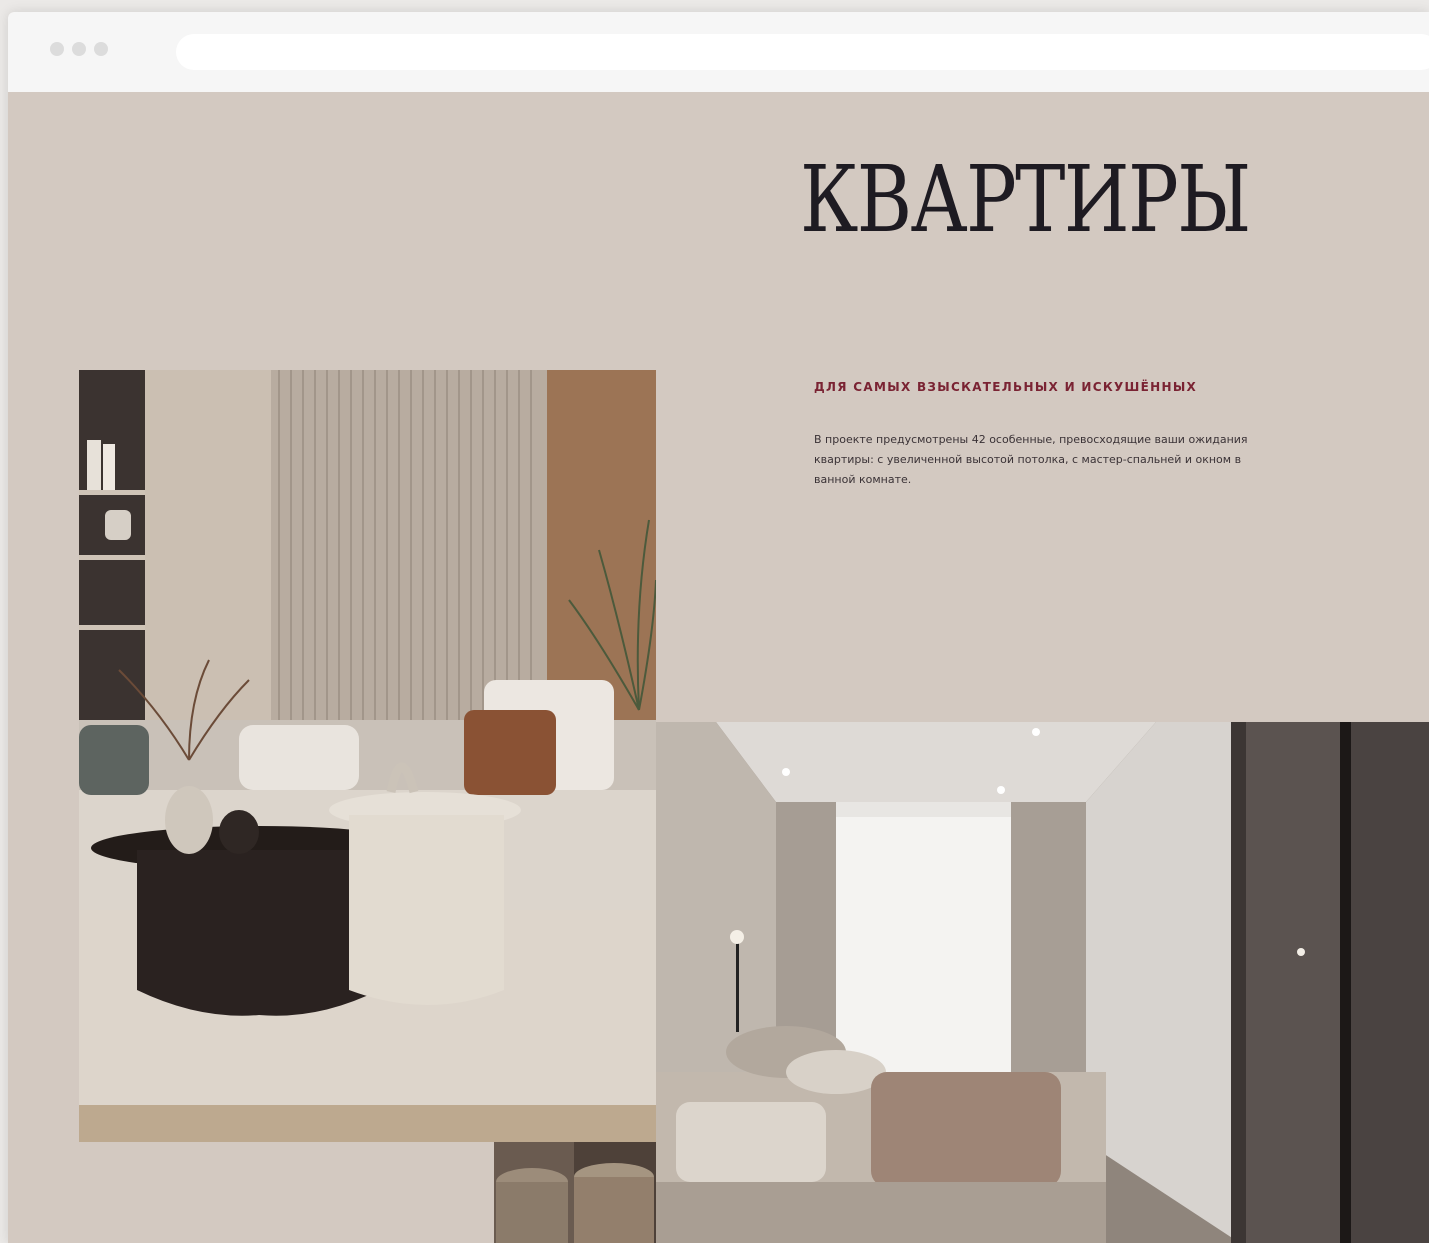  What do you see at coordinates (101, 49) in the screenshot?
I see `maximize-window-dot` at bounding box center [101, 49].